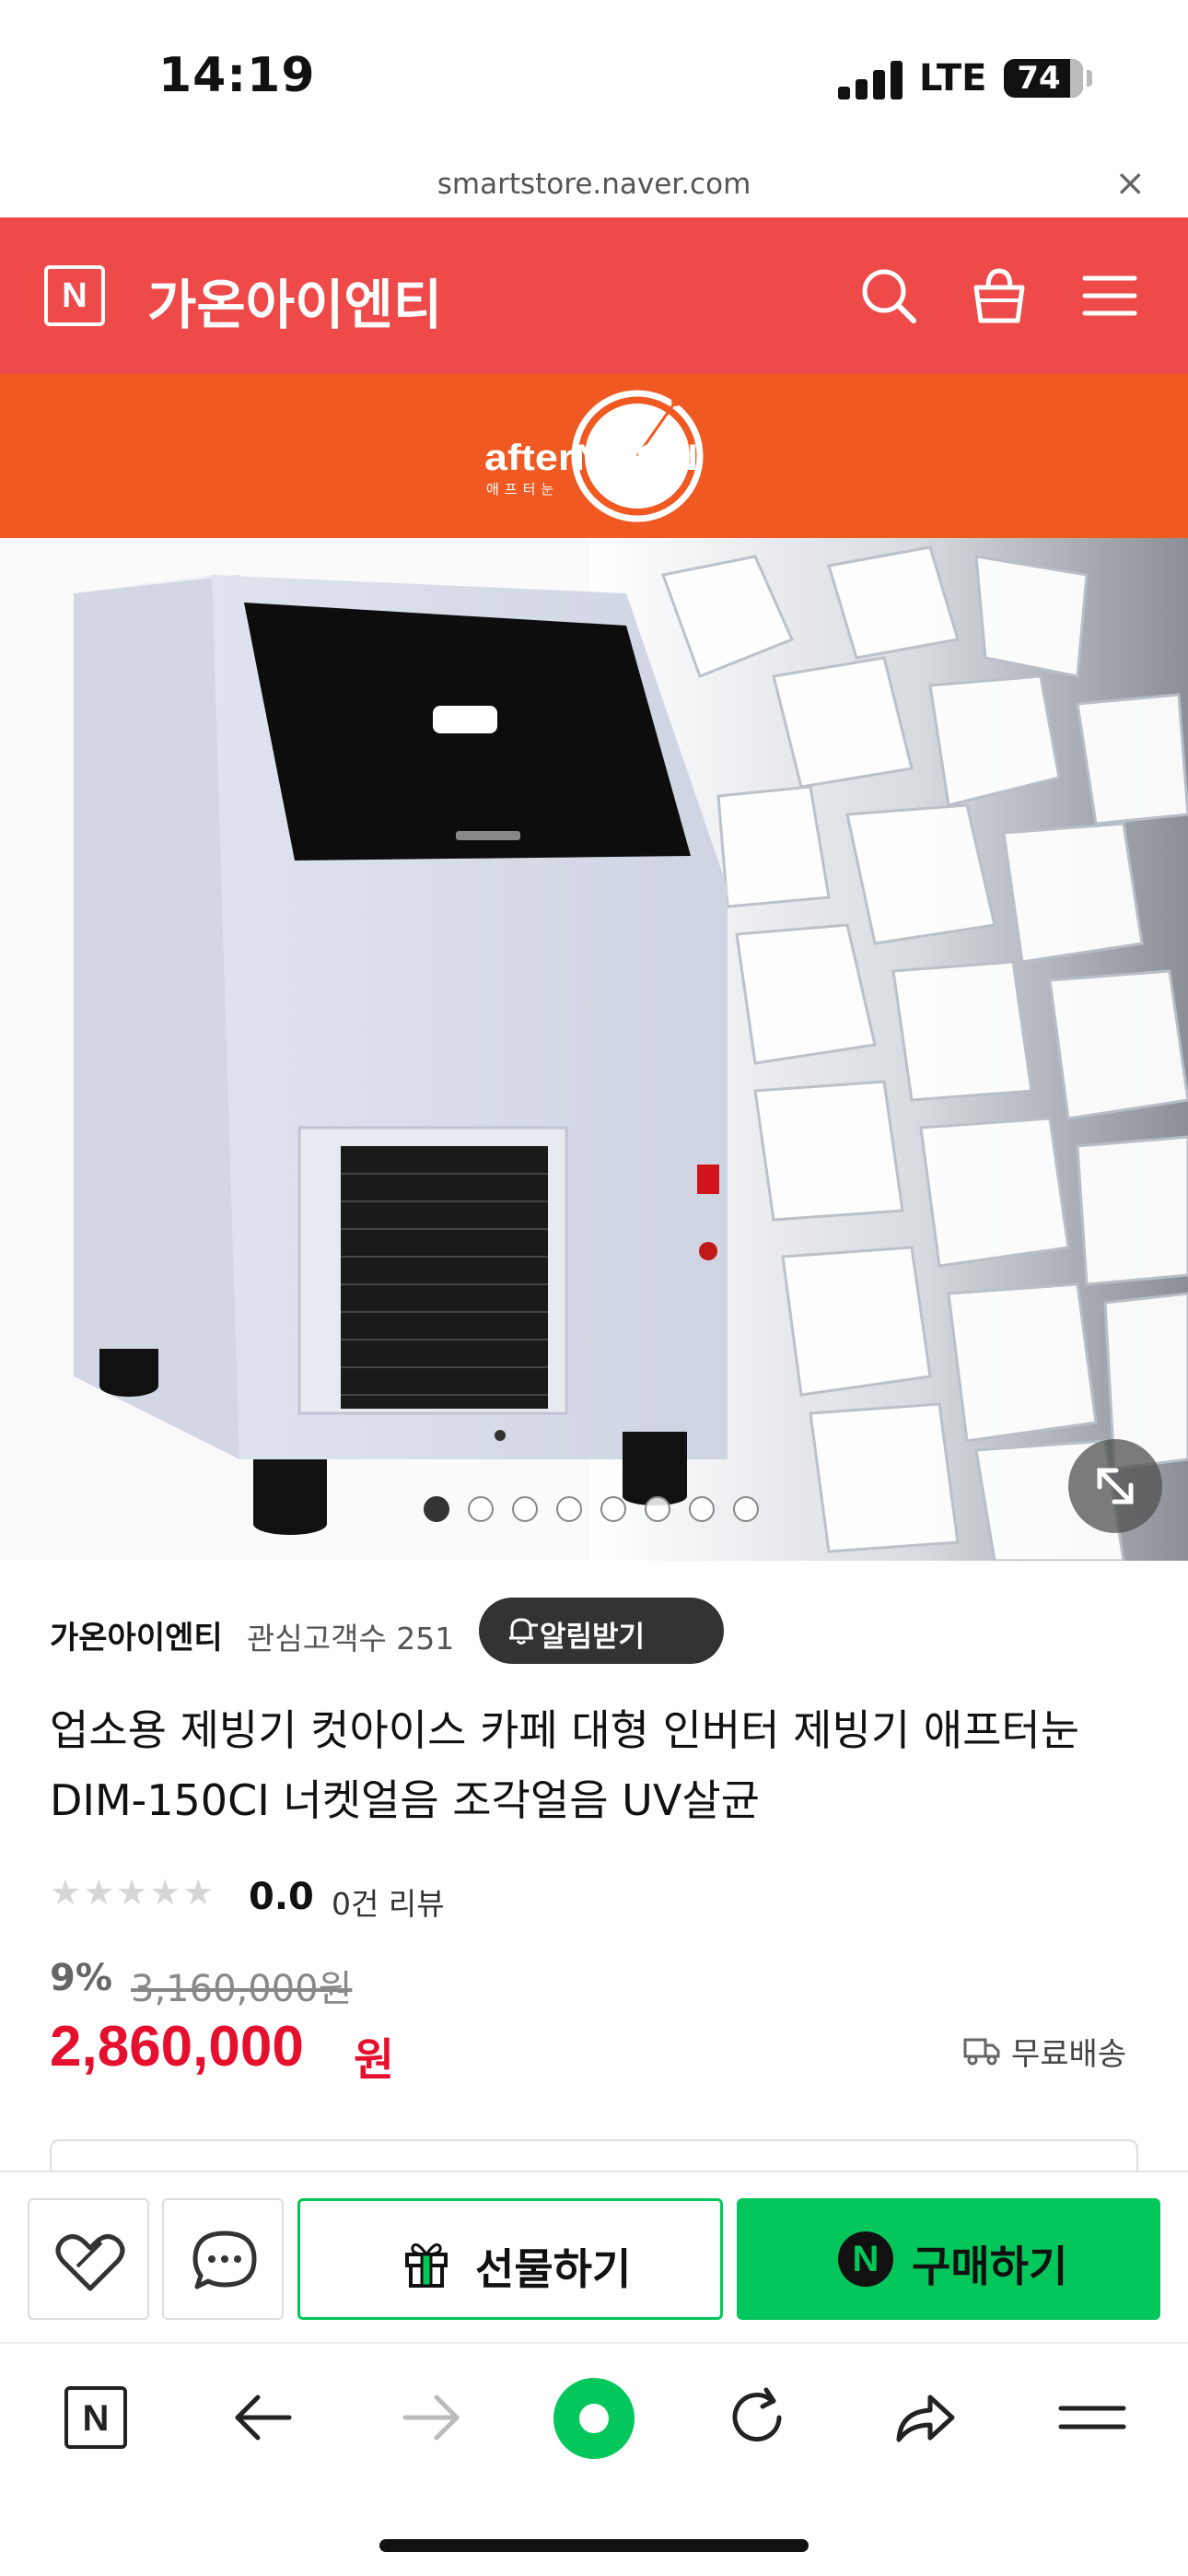 The height and width of the screenshot is (2576, 1188). I want to click on naver-green-dot-icon, so click(594, 2418).